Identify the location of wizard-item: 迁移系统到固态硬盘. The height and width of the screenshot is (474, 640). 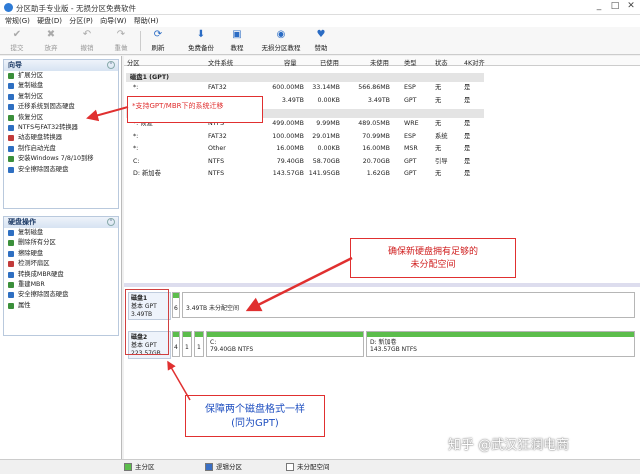
(61, 107).